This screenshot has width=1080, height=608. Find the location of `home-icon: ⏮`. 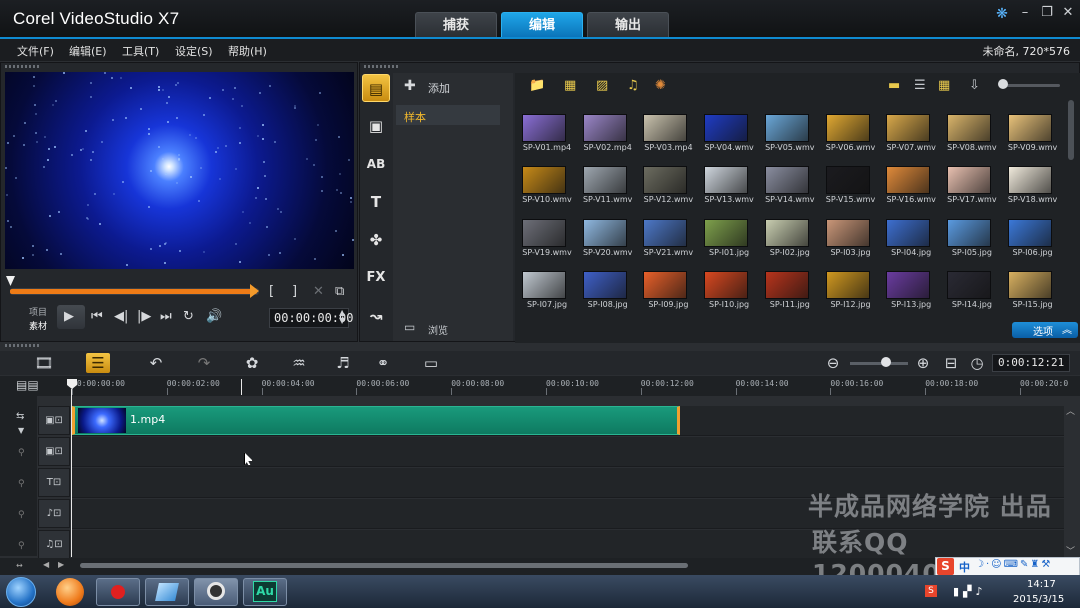

home-icon: ⏮ is located at coordinates (97, 316).